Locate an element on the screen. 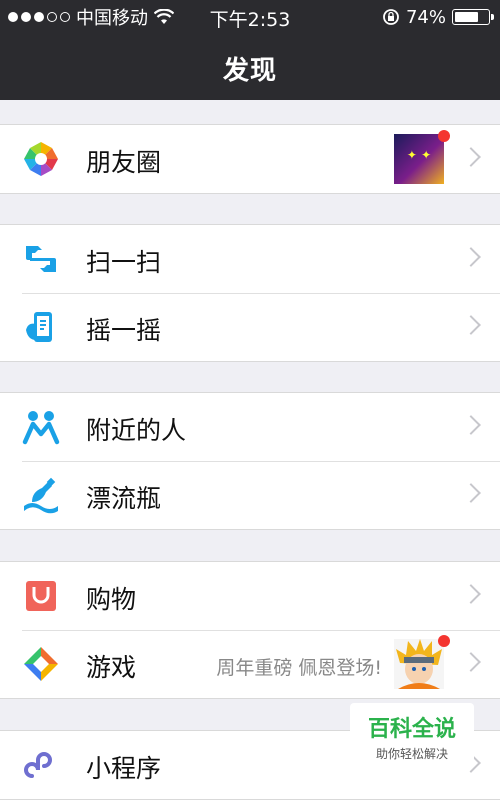 This screenshot has width=500, height=800. watermark-logo: 百科全说 助你轻松解决 is located at coordinates (412, 733).